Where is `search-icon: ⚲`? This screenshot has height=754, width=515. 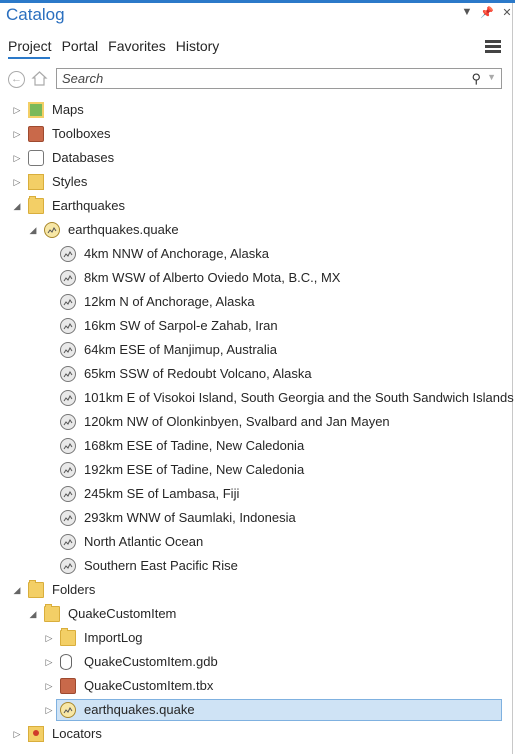
search-icon: ⚲ is located at coordinates (476, 79).